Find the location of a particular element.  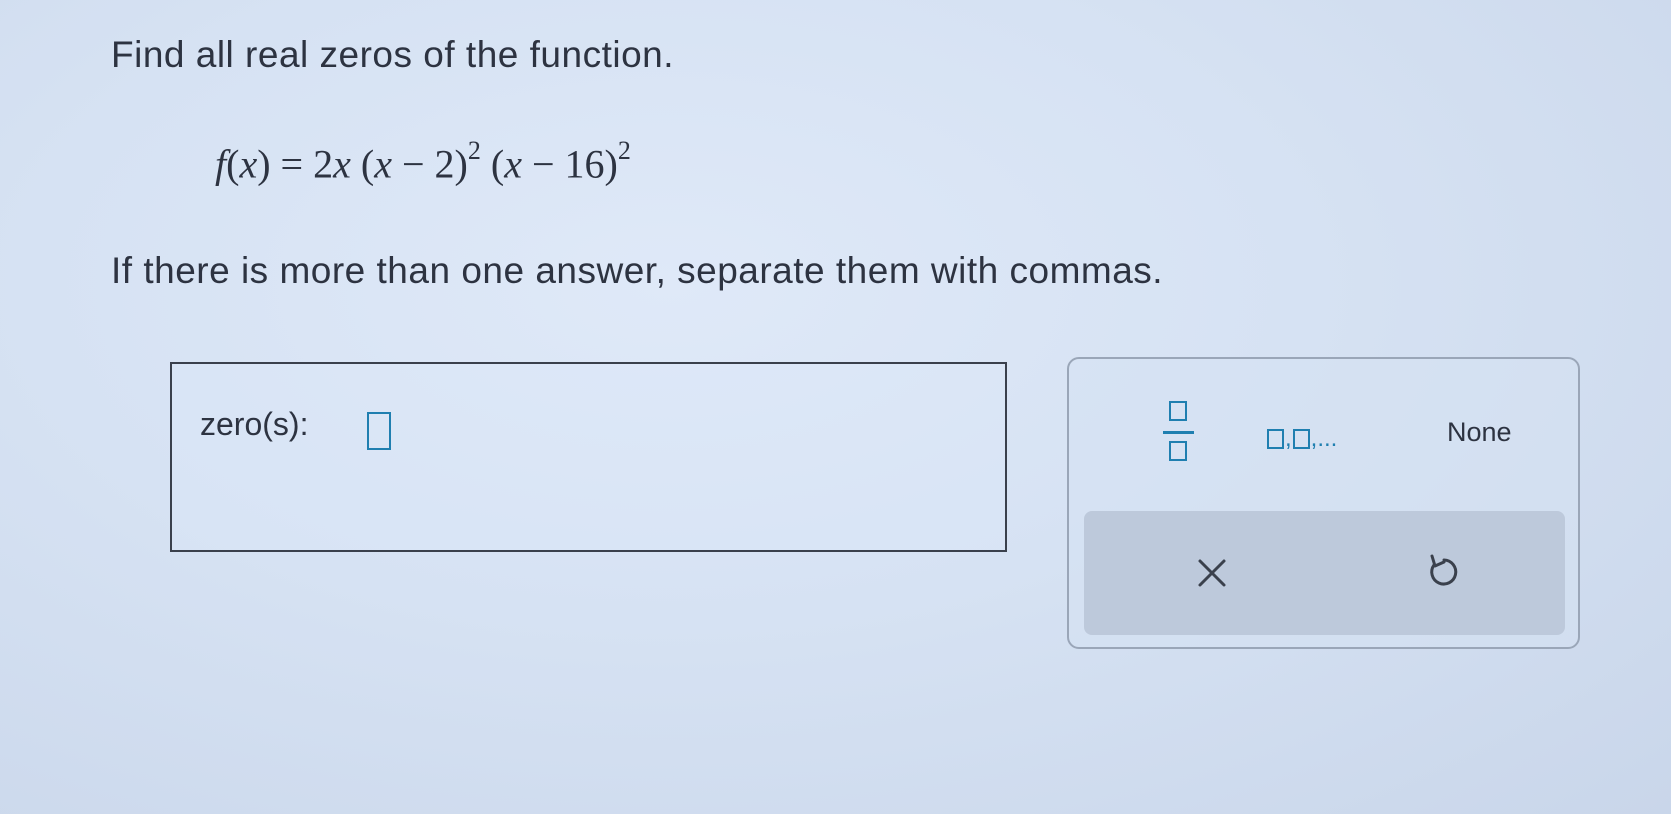

undo-button is located at coordinates (1442, 573).